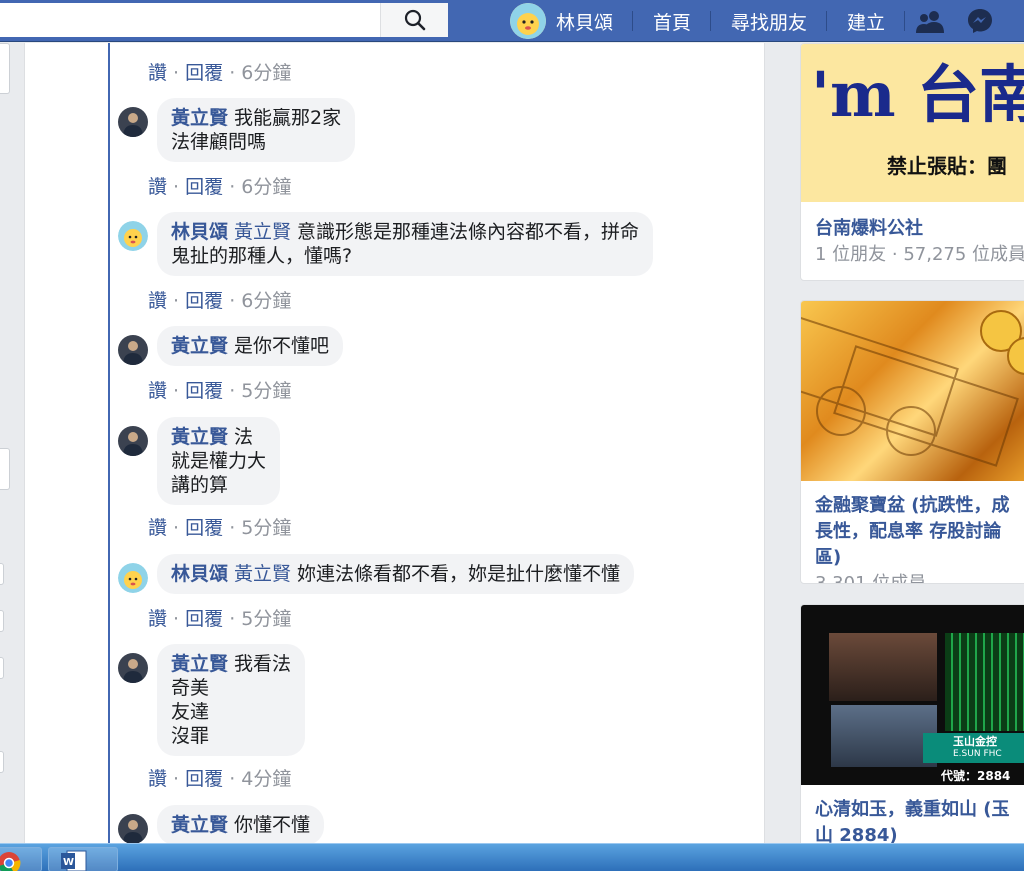 This screenshot has height=871, width=1024. I want to click on nav-profile: 林貝頌, so click(572, 21).